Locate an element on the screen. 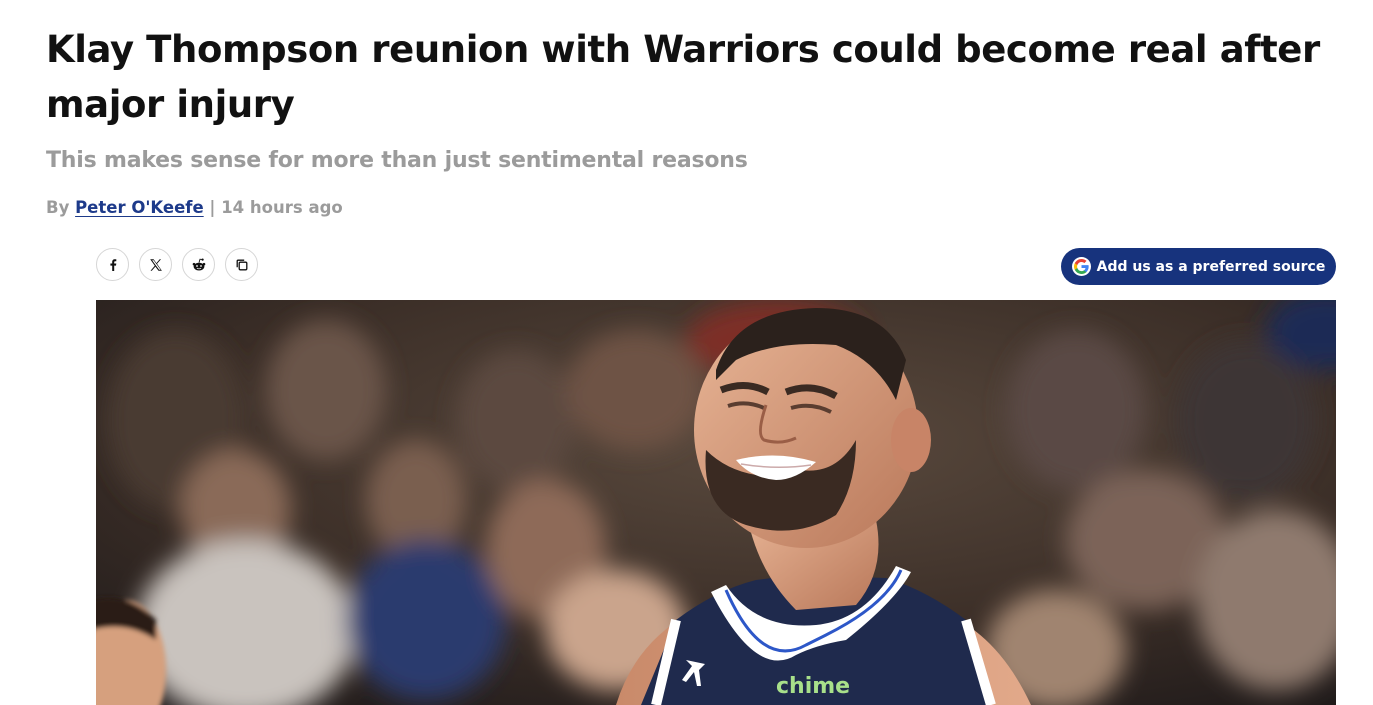 The height and width of the screenshot is (705, 1373). byline: By Peter O'Keefe | 14 hours ago is located at coordinates (194, 208).